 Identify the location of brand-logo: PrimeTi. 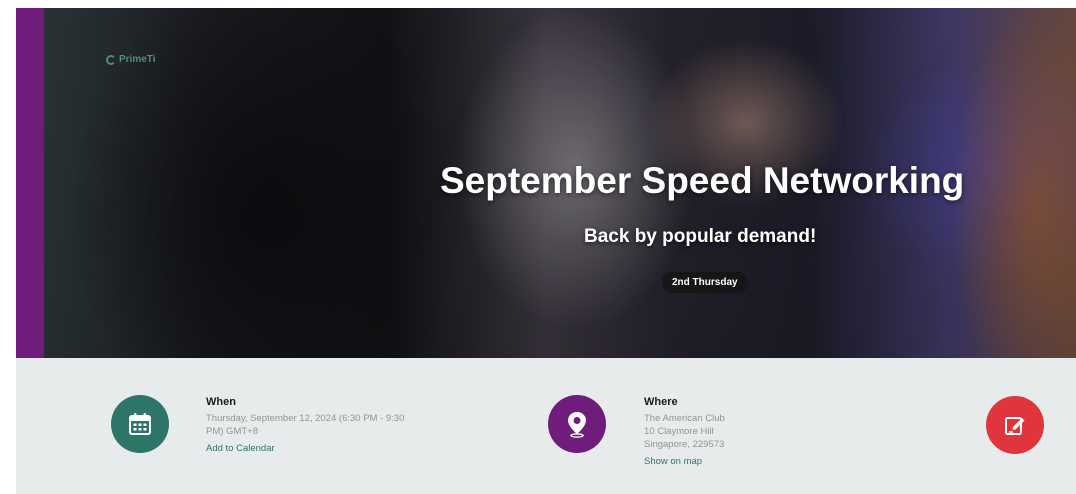
(131, 59).